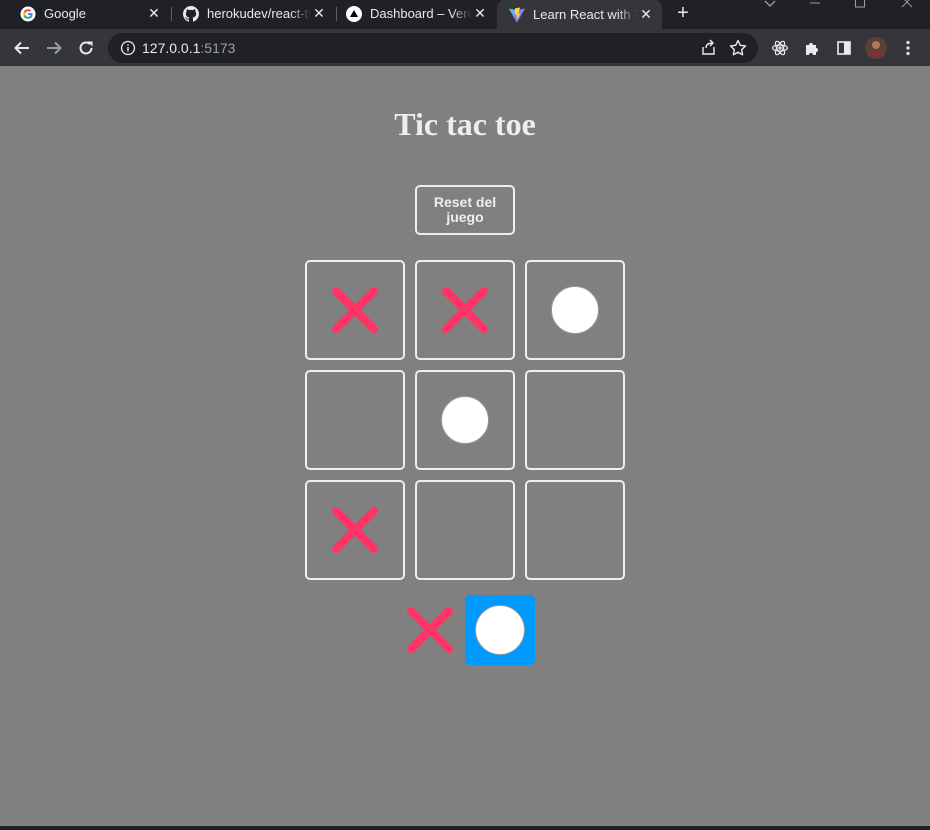 The width and height of the screenshot is (930, 830). Describe the element at coordinates (812, 48) in the screenshot. I see `extensions-puzzle-icon` at that location.